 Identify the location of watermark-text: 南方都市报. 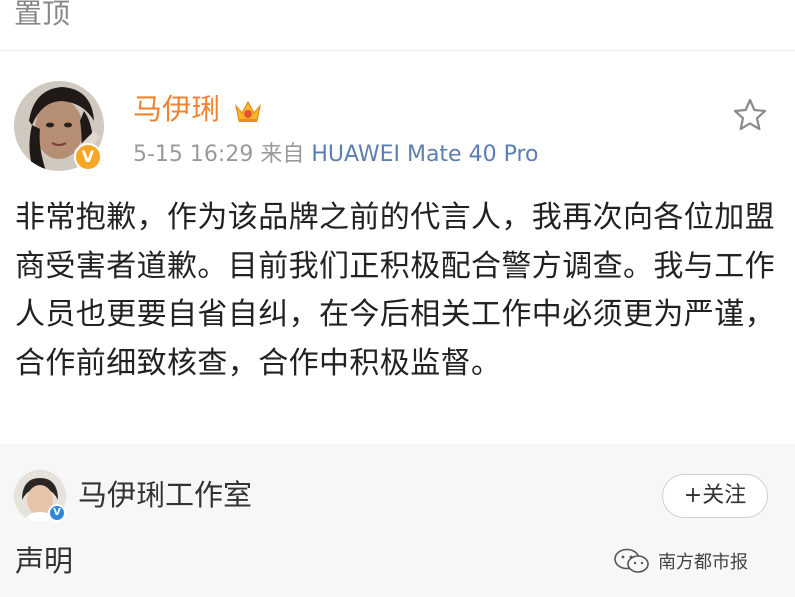
(703, 562).